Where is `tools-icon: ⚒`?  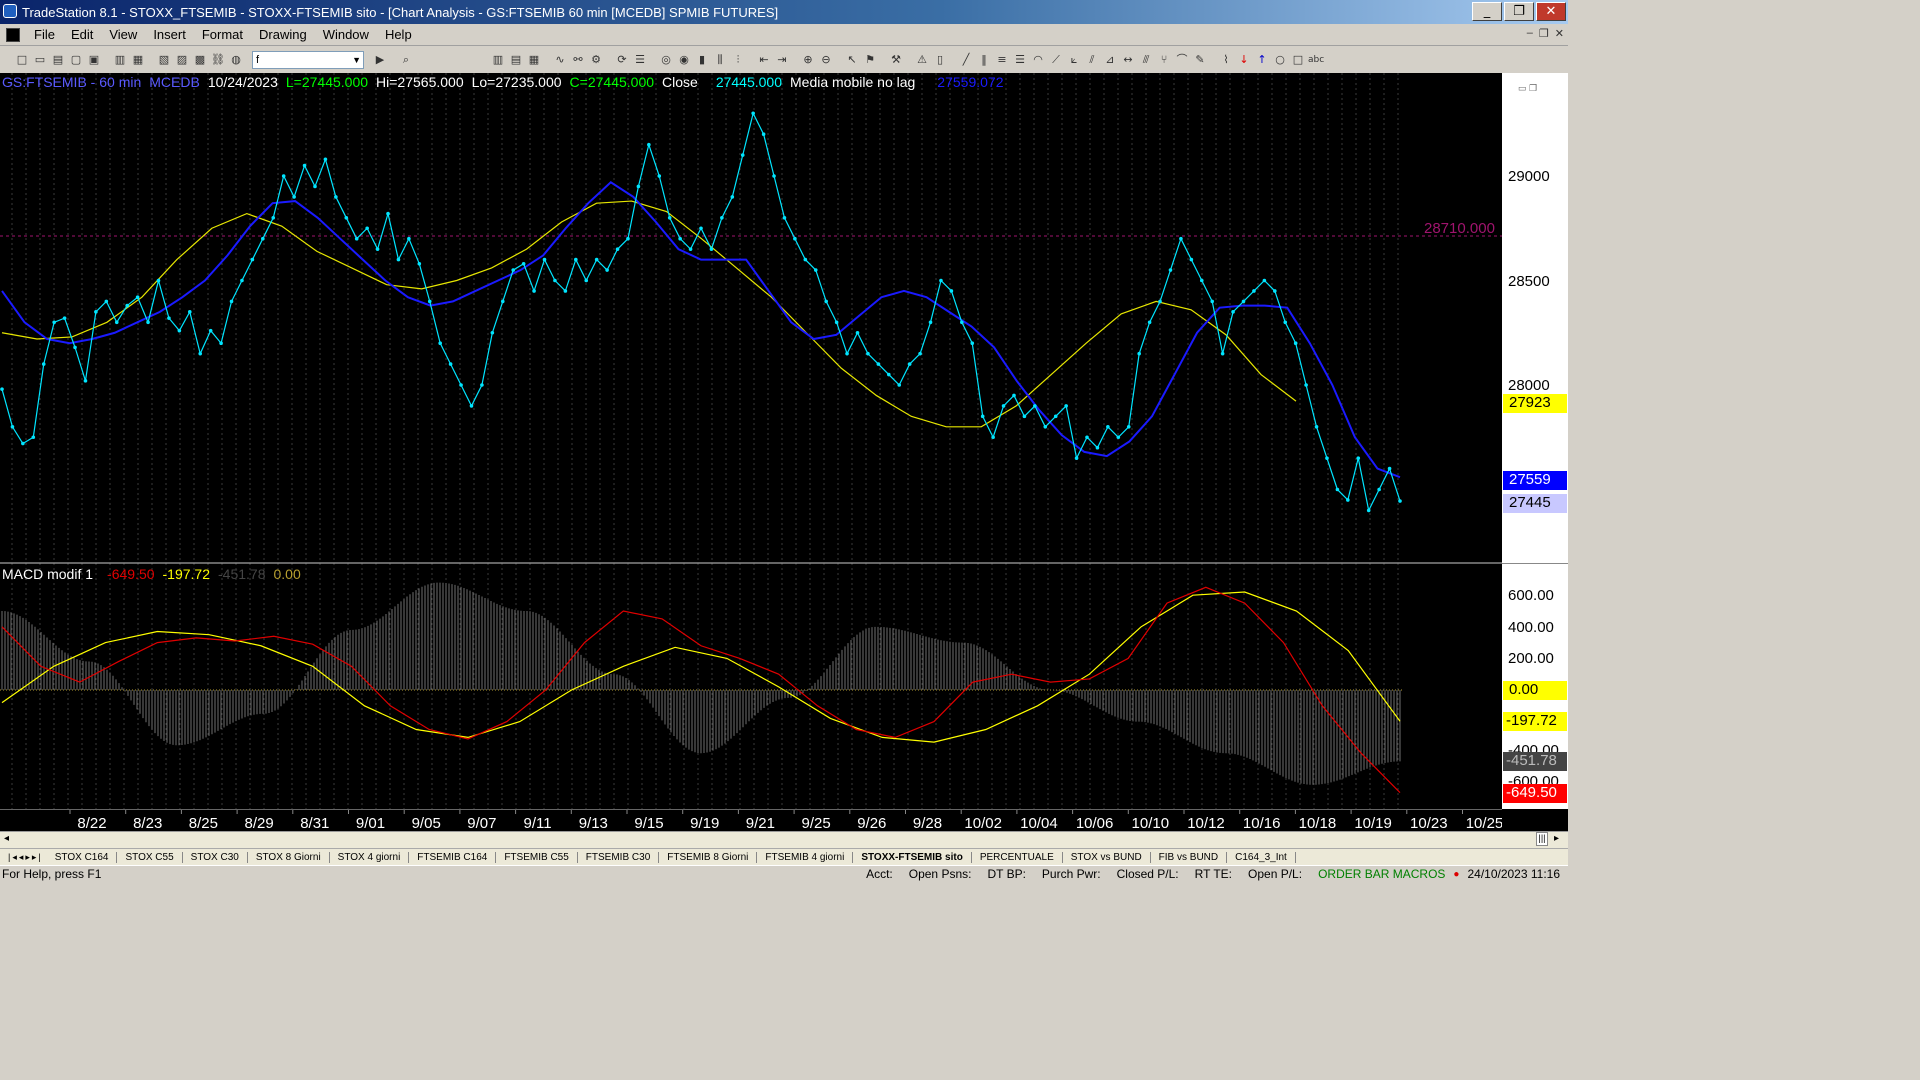 tools-icon: ⚒ is located at coordinates (896, 60).